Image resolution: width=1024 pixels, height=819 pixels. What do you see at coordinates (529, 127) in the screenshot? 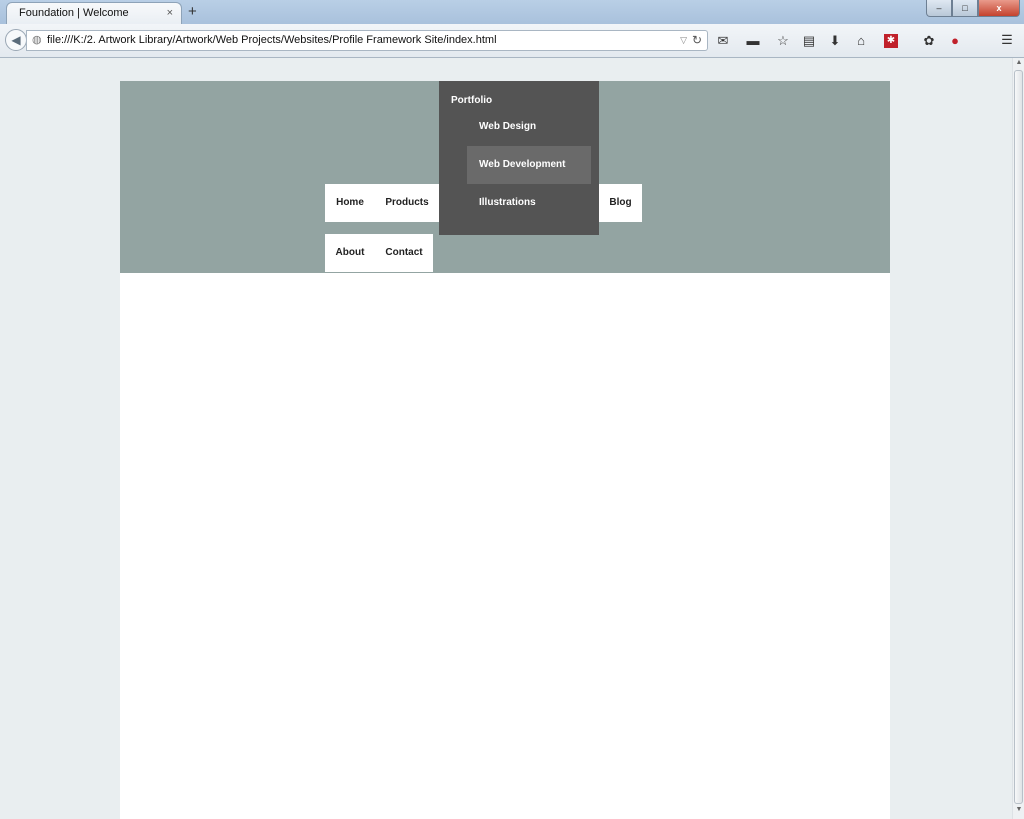
I see `menu-item-web-design: Web Design` at bounding box center [529, 127].